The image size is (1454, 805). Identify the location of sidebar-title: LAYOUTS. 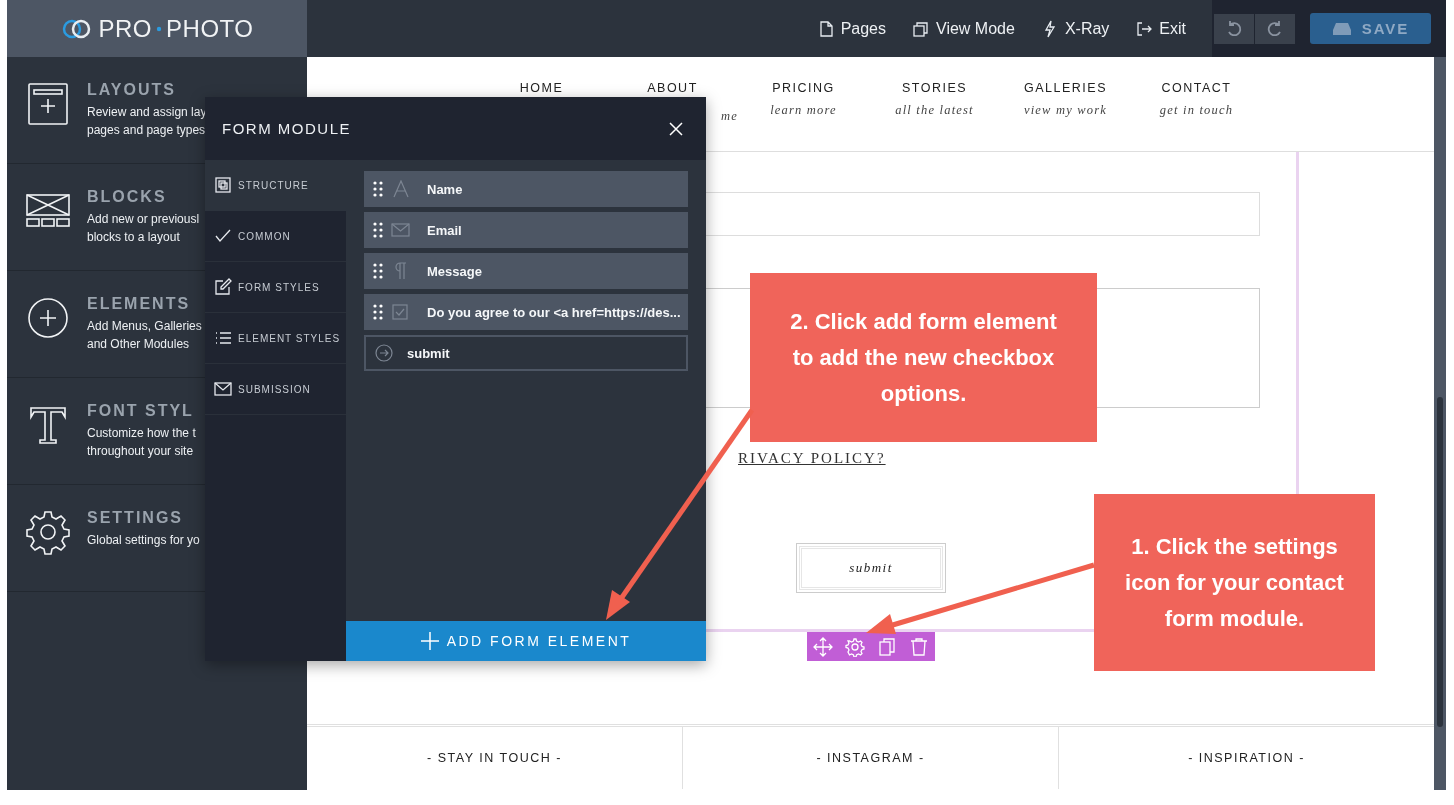
(132, 90).